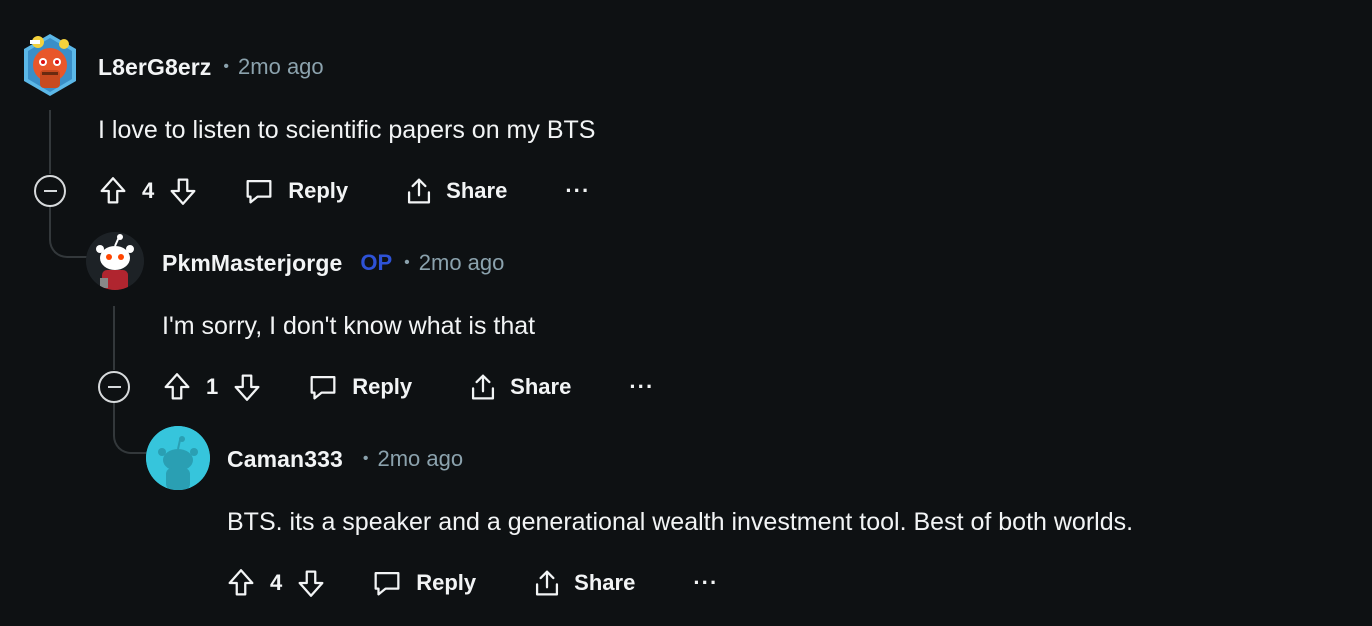 This screenshot has width=1372, height=626. I want to click on author-name: PkmMasterjorge, so click(252, 263).